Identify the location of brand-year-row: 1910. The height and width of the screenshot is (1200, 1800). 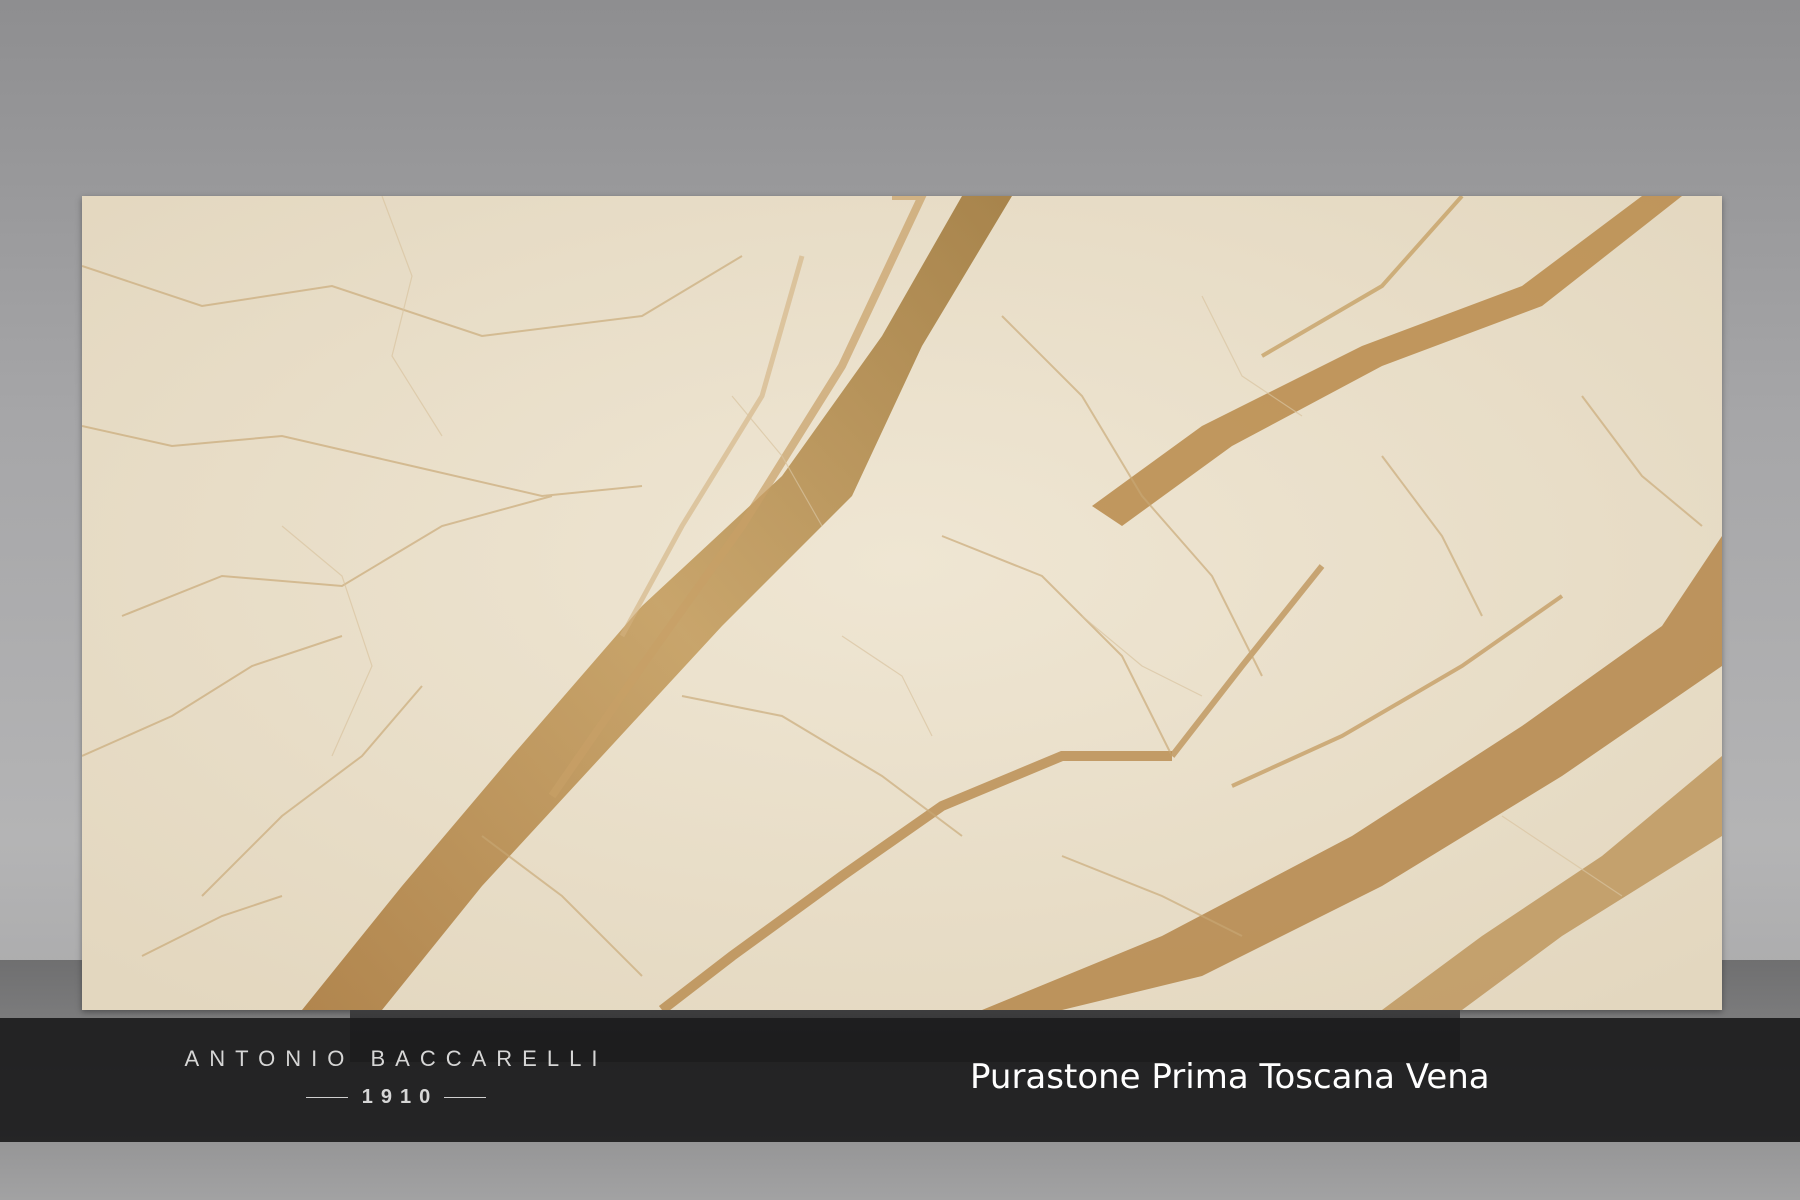
(396, 1097).